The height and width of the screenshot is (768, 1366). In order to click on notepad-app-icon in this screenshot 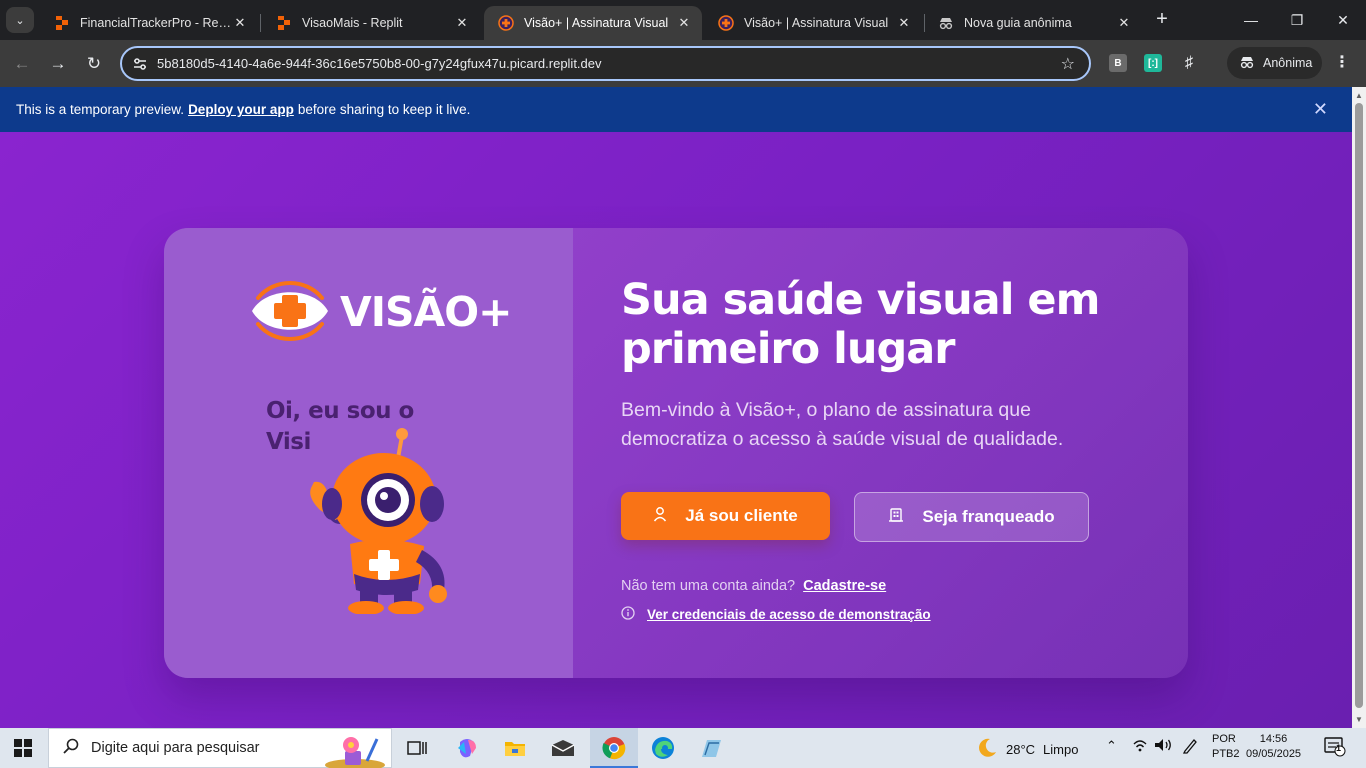, I will do `click(711, 748)`.